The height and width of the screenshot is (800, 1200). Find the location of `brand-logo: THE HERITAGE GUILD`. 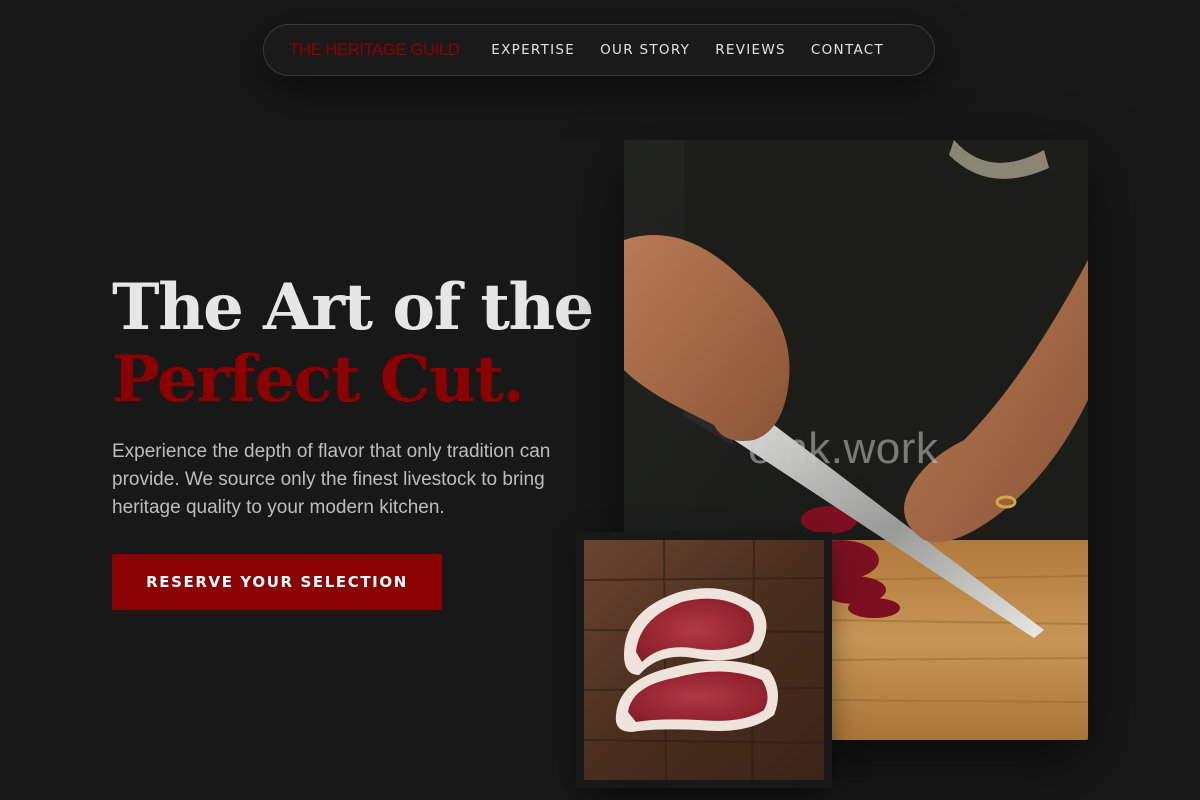

brand-logo: THE HERITAGE GUILD is located at coordinates (374, 50).